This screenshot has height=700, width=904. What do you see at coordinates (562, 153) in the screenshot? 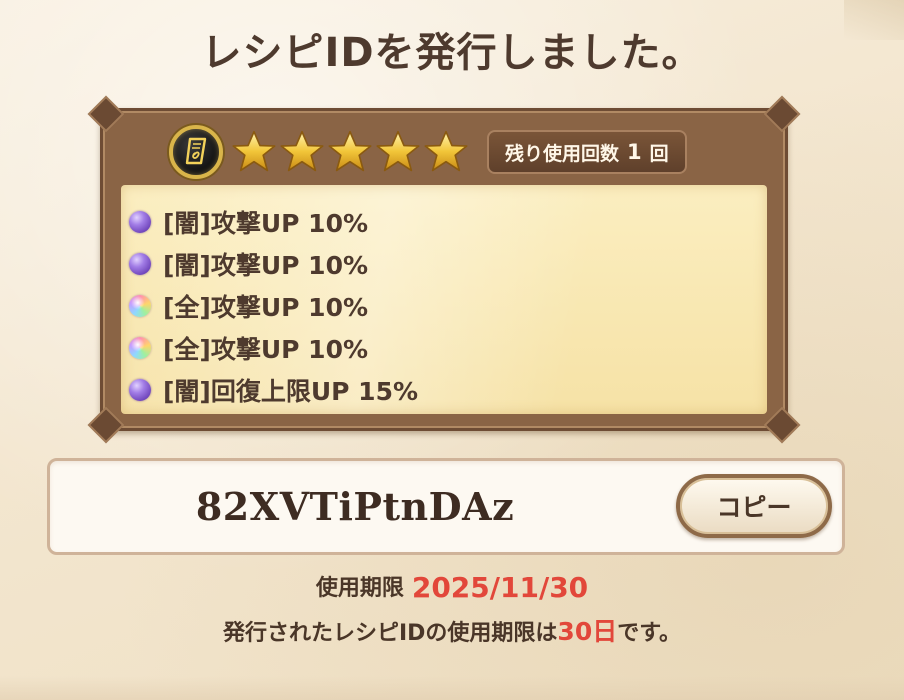
I see `remaining-uses-label: 残り使用回数` at bounding box center [562, 153].